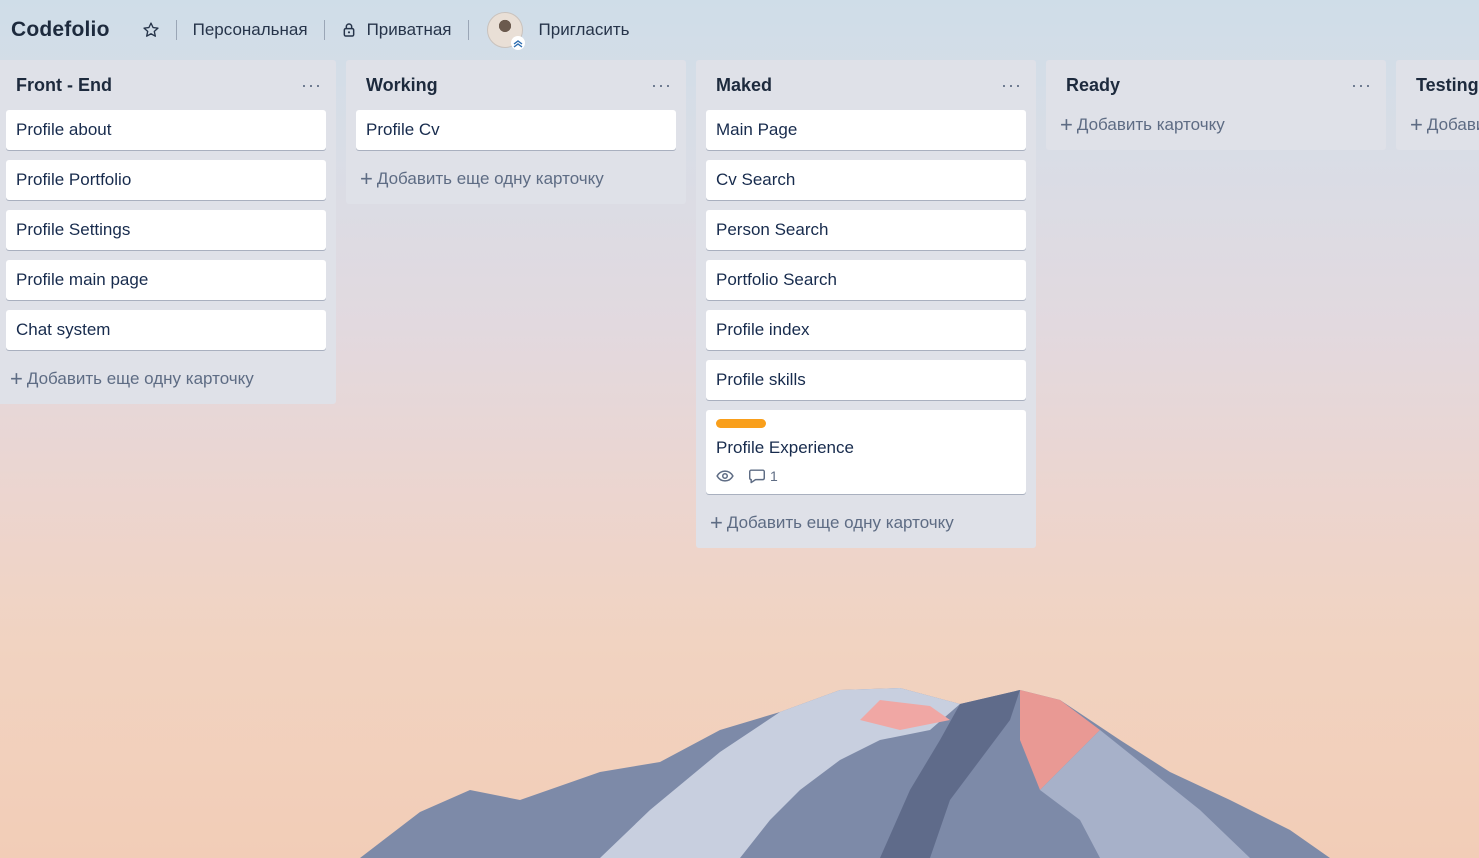 This screenshot has height=858, width=1479. I want to click on card: Profile Portfolio, so click(166, 180).